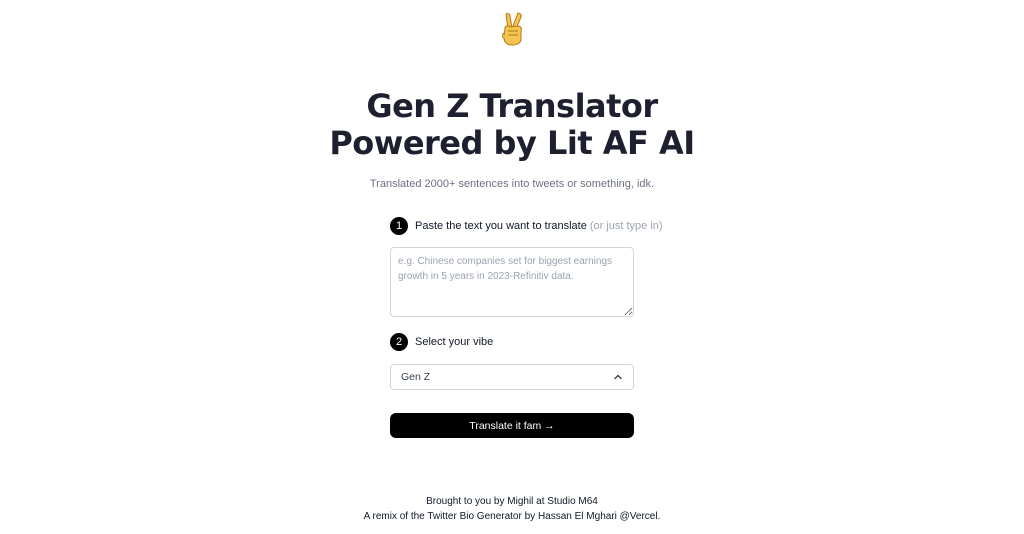  What do you see at coordinates (512, 377) in the screenshot?
I see `vibe-select: Gen Z` at bounding box center [512, 377].